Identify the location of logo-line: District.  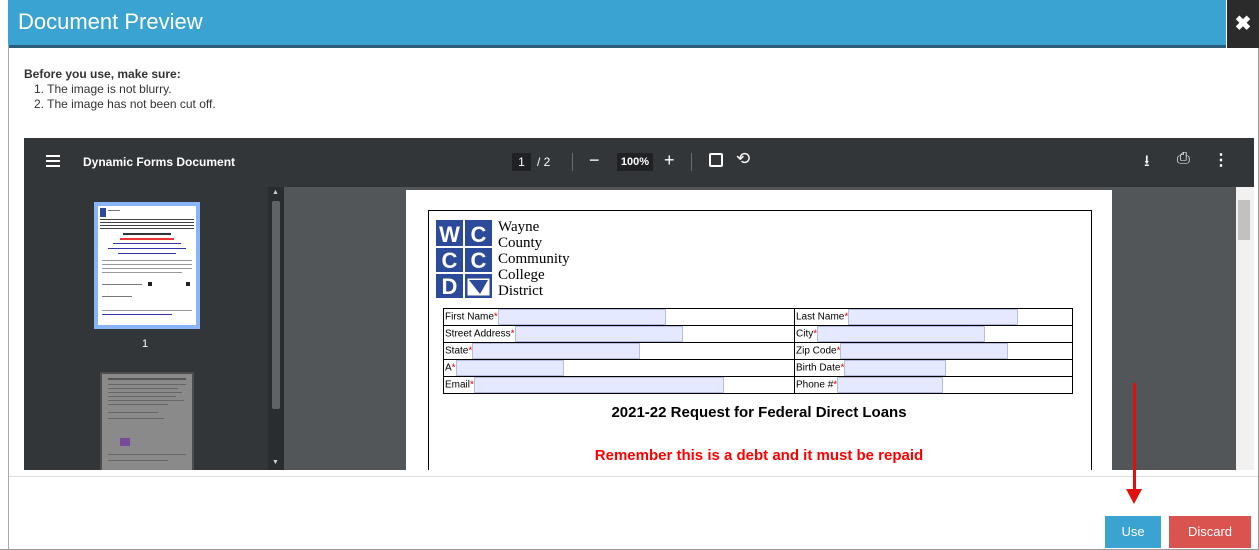
(520, 291).